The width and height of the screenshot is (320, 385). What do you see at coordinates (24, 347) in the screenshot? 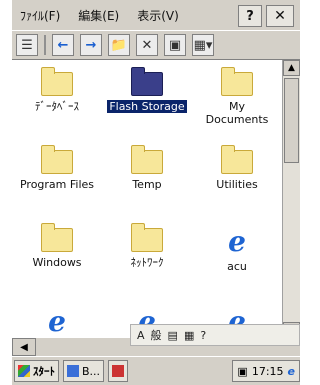
I see `scroll-left-icon: ◀` at bounding box center [24, 347].